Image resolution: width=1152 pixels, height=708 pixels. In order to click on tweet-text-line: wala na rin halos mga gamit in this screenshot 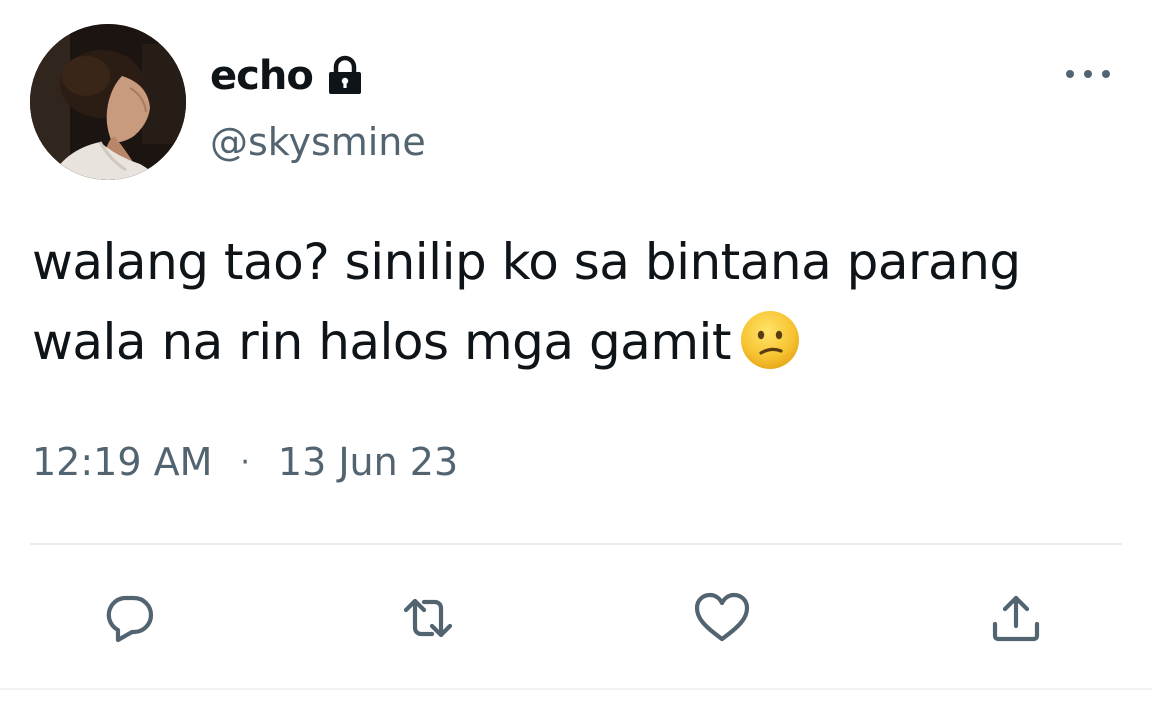, I will do `click(577, 342)`.